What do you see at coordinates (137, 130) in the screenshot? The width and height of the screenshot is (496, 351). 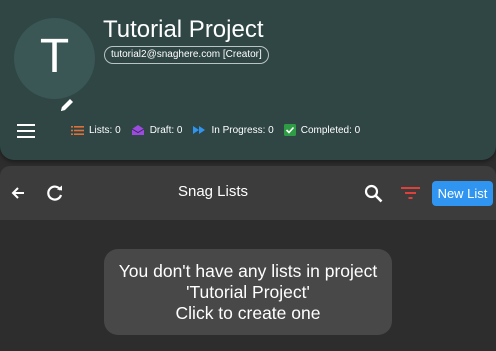 I see `draft-envelope-icon` at bounding box center [137, 130].